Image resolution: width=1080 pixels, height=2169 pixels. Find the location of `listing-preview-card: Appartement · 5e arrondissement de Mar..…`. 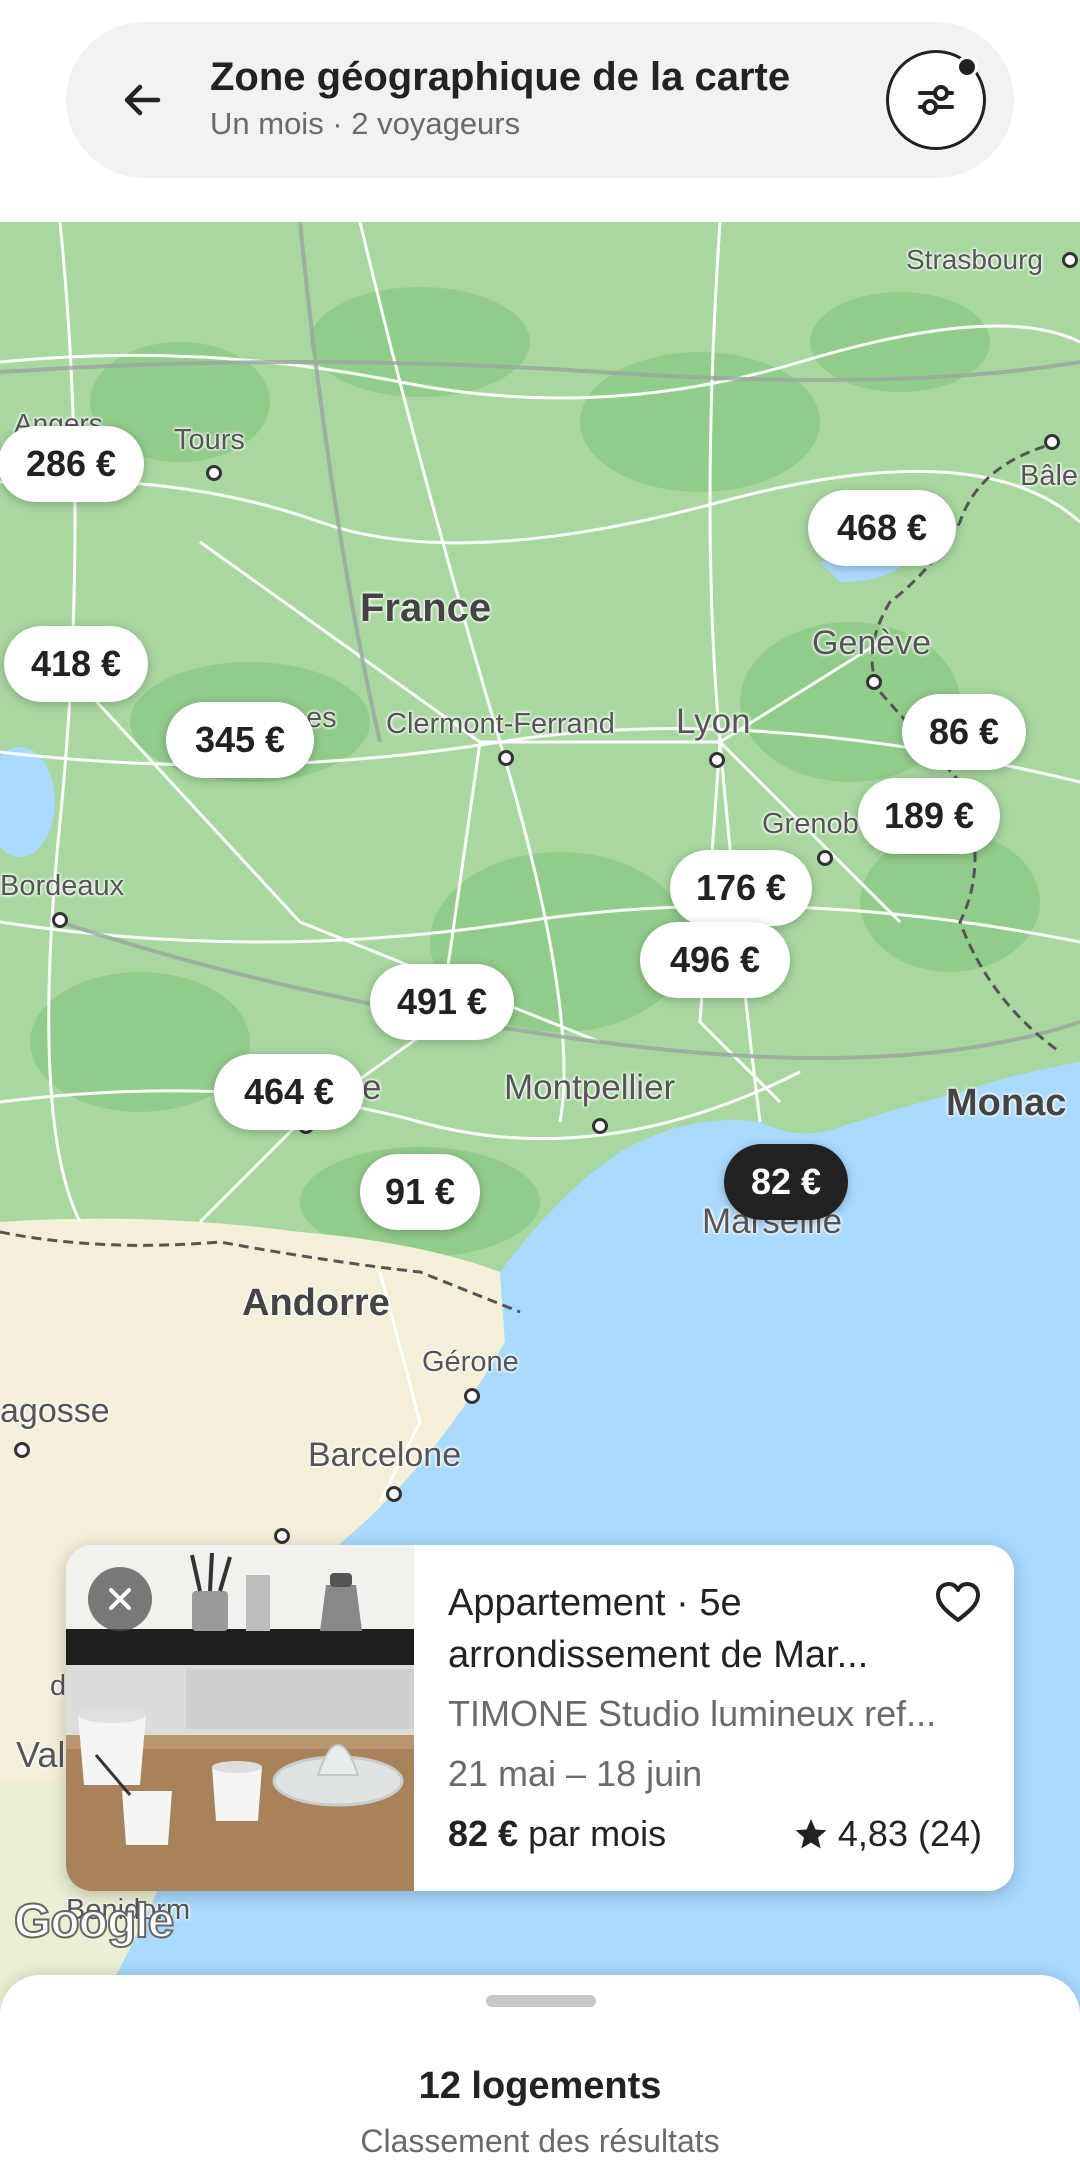

listing-preview-card: Appartement · 5e arrondissement de Mar..… is located at coordinates (540, 1718).